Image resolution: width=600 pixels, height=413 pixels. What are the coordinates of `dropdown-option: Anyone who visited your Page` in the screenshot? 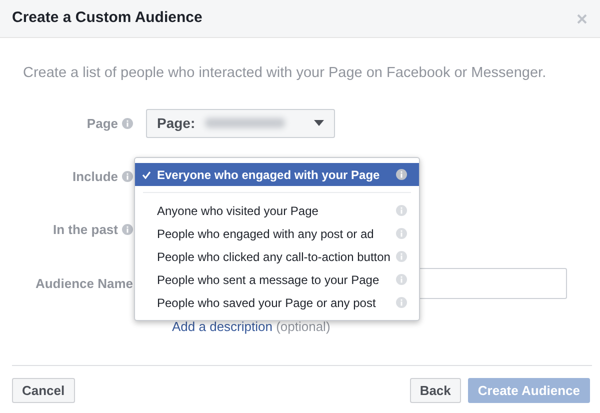 It's located at (277, 210).